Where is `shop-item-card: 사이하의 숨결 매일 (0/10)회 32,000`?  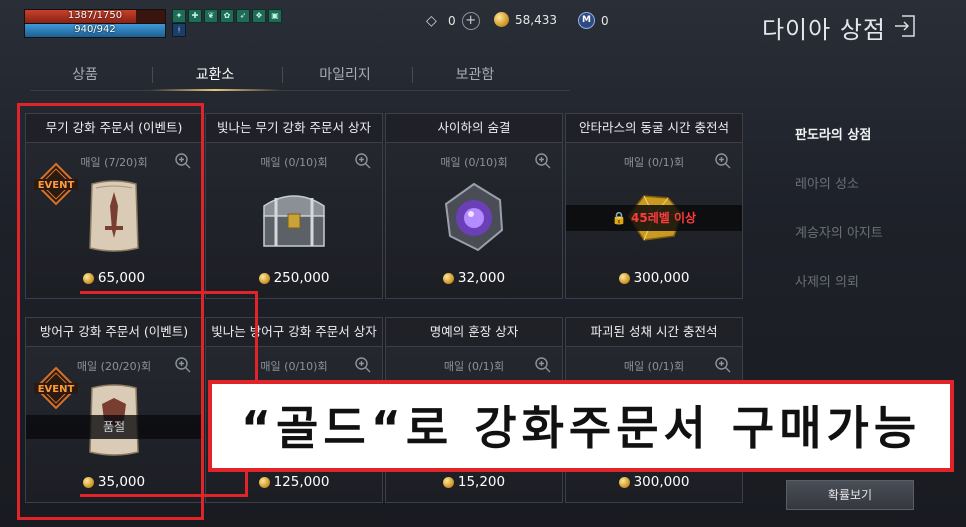
shop-item-card: 사이하의 숨결 매일 (0/10)회 32,000 is located at coordinates (474, 206).